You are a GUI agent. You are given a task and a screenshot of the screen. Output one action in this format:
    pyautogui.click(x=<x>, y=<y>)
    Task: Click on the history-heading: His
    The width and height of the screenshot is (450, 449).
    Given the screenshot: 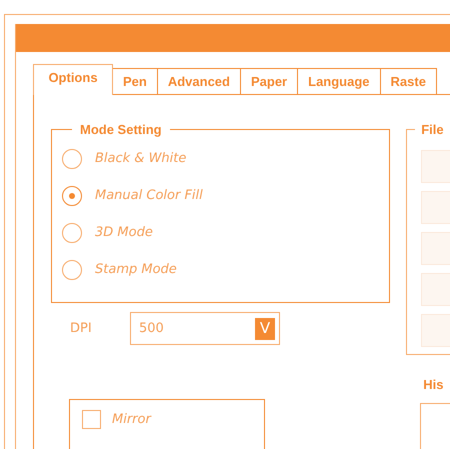 What is the action you would take?
    pyautogui.click(x=433, y=385)
    